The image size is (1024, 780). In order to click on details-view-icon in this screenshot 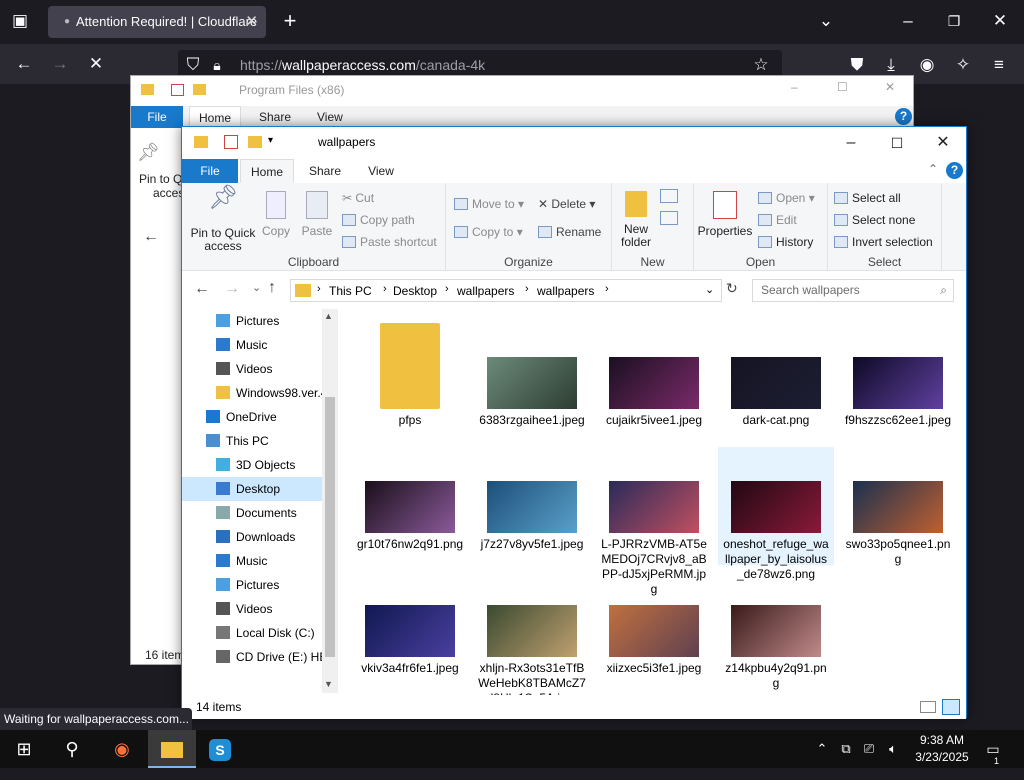, I will do `click(928, 707)`.